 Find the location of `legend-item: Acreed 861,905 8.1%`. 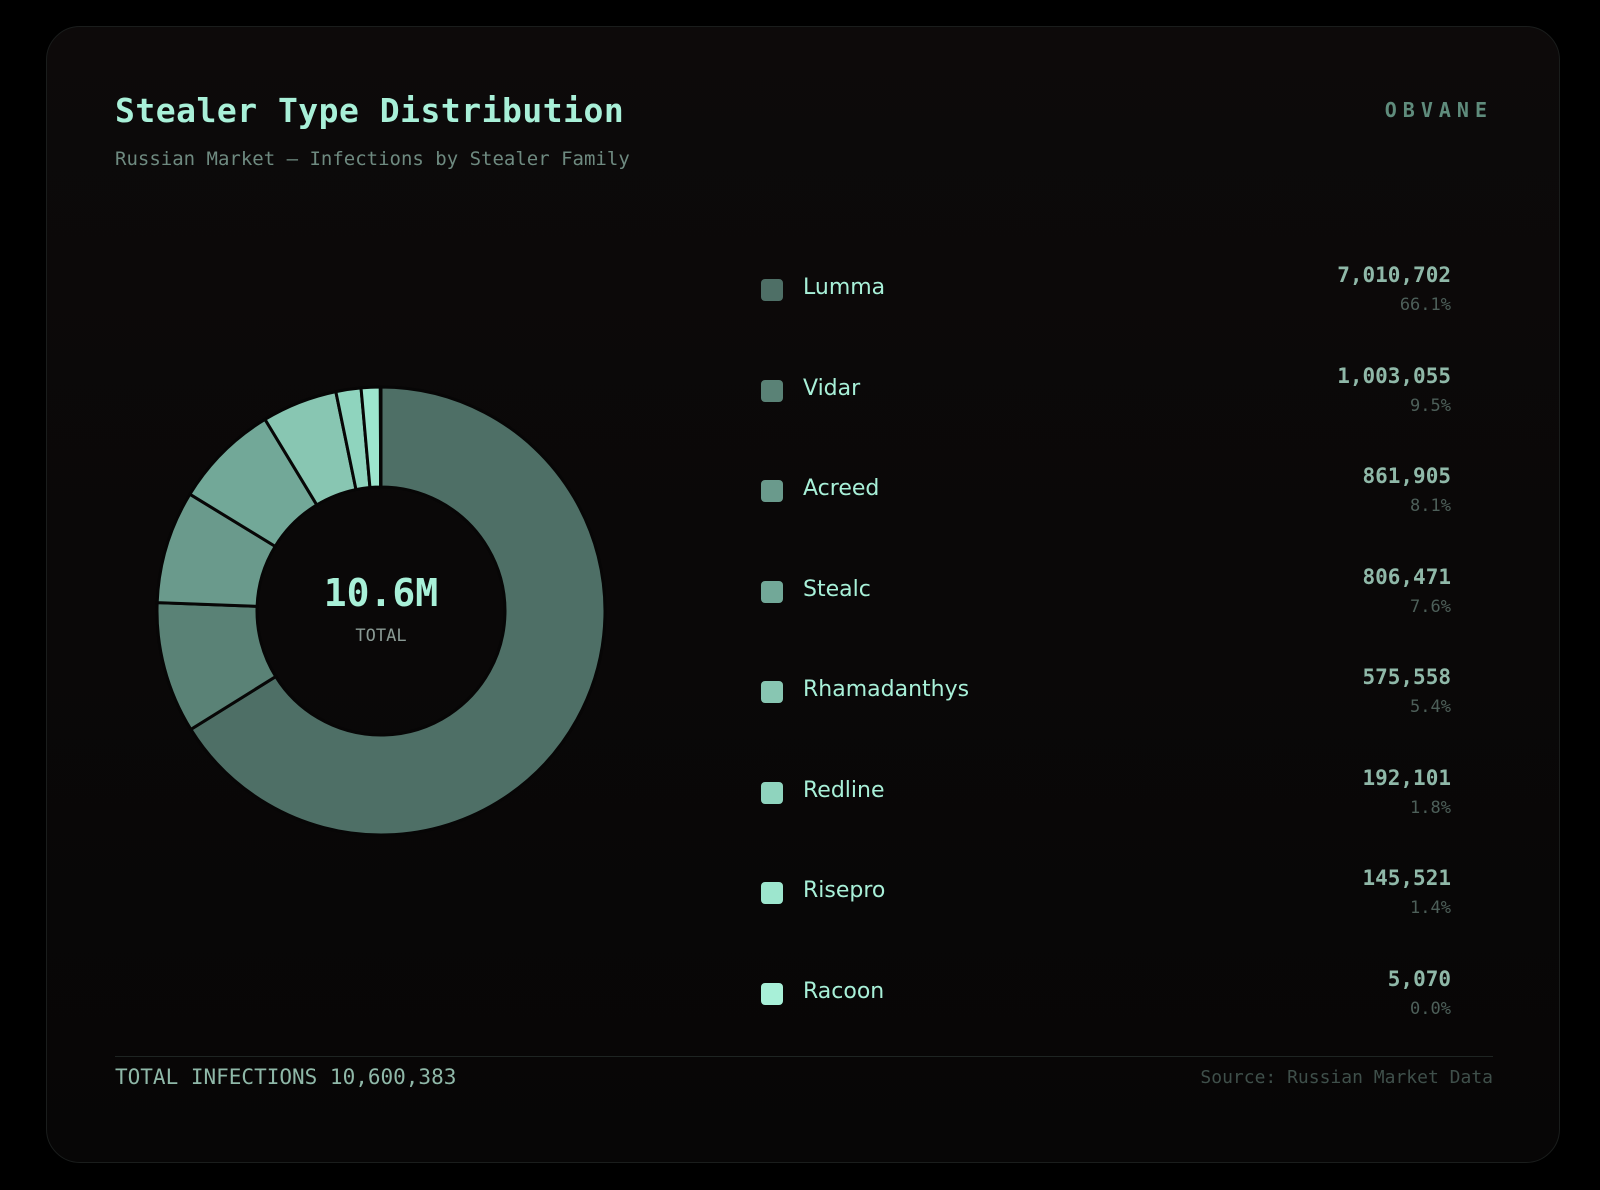

legend-item: Acreed 861,905 8.1% is located at coordinates (1106, 488).